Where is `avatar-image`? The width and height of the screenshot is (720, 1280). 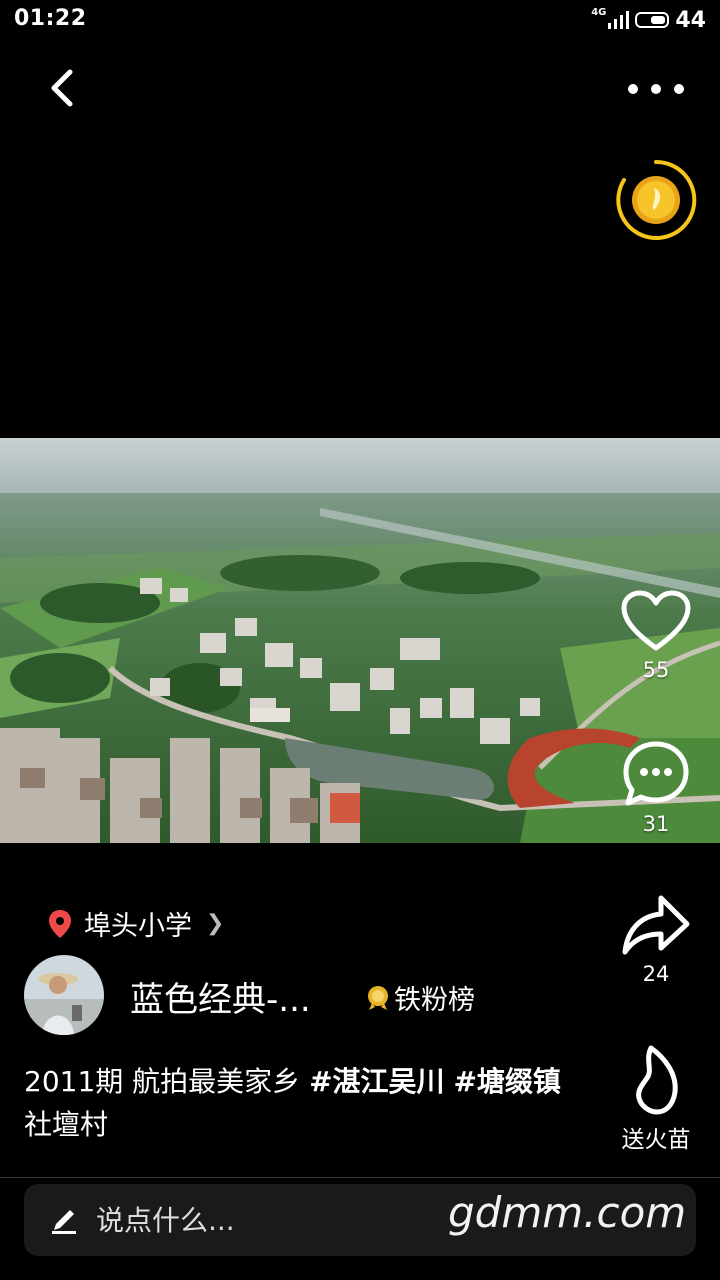 avatar-image is located at coordinates (64, 995).